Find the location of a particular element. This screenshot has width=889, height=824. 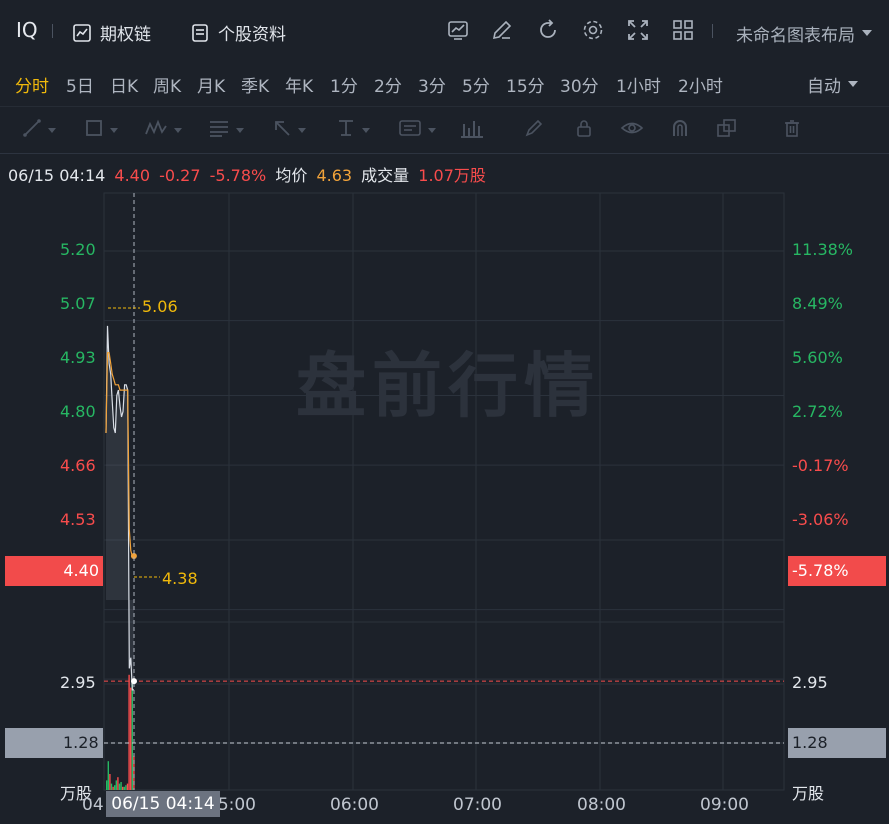

pct-tick: 5.60% is located at coordinates (817, 357).